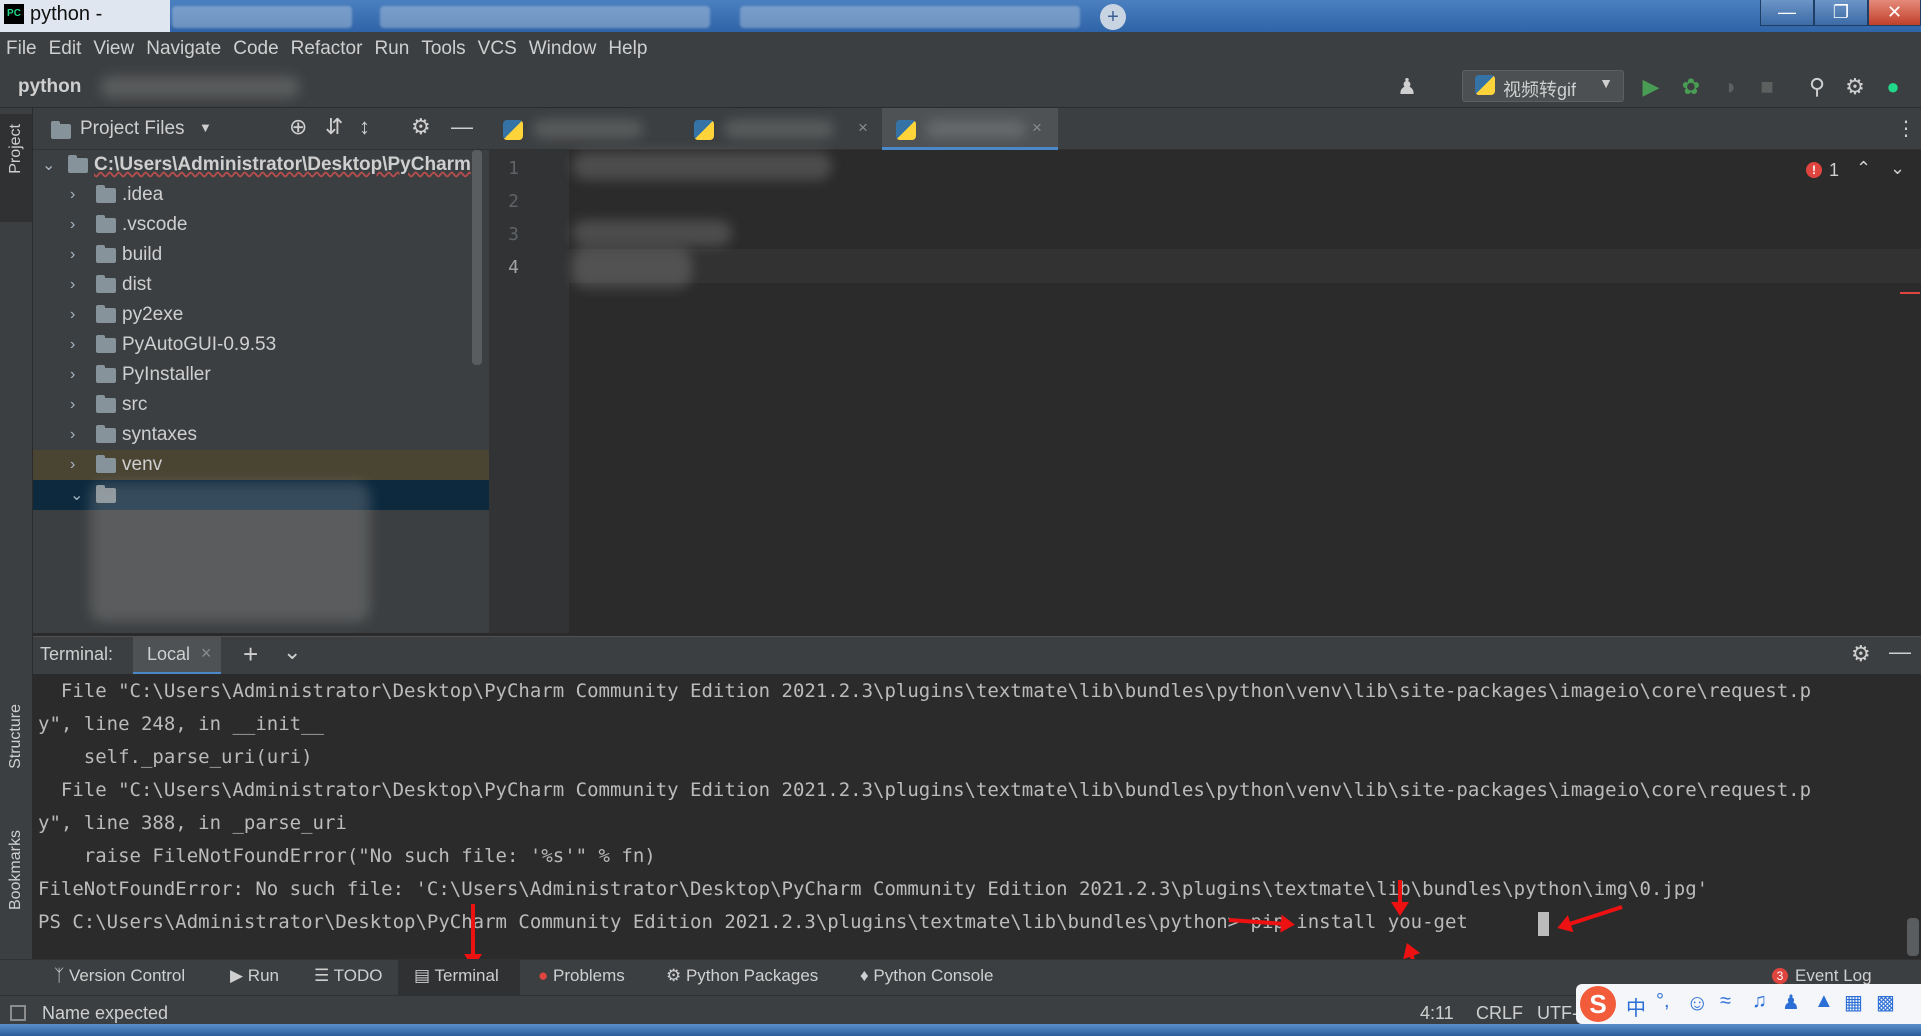 Image resolution: width=1921 pixels, height=1036 pixels. Describe the element at coordinates (292, 652) in the screenshot. I see `chevron-down-icon: ⌄` at that location.